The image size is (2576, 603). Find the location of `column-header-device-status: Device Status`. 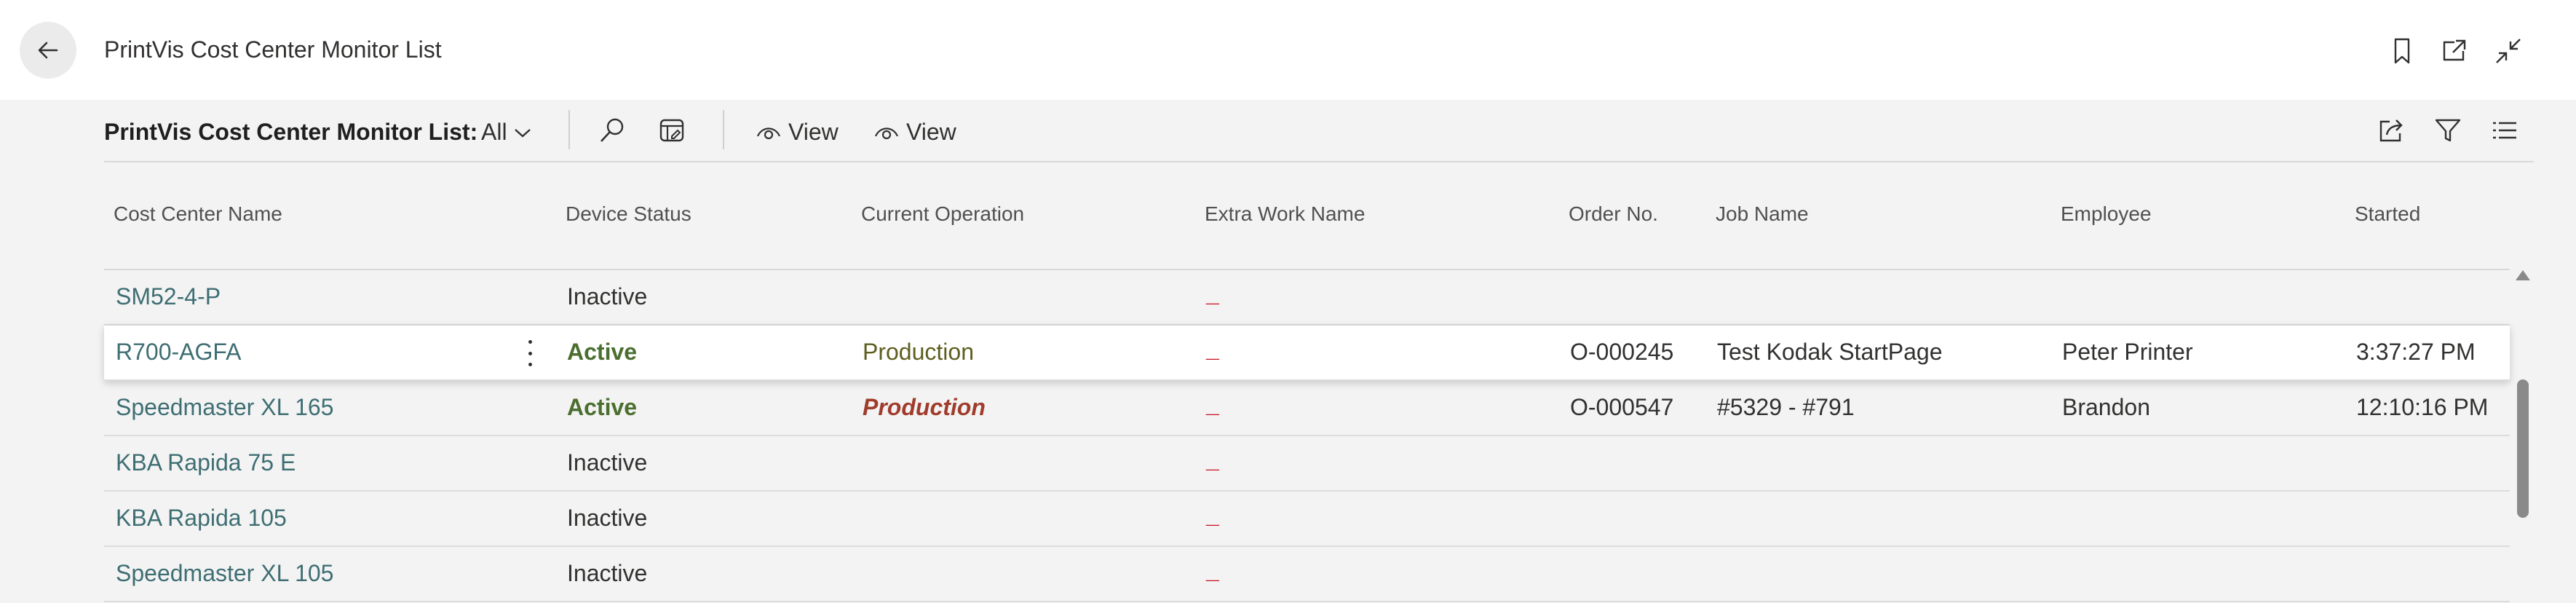

column-header-device-status: Device Status is located at coordinates (628, 214).